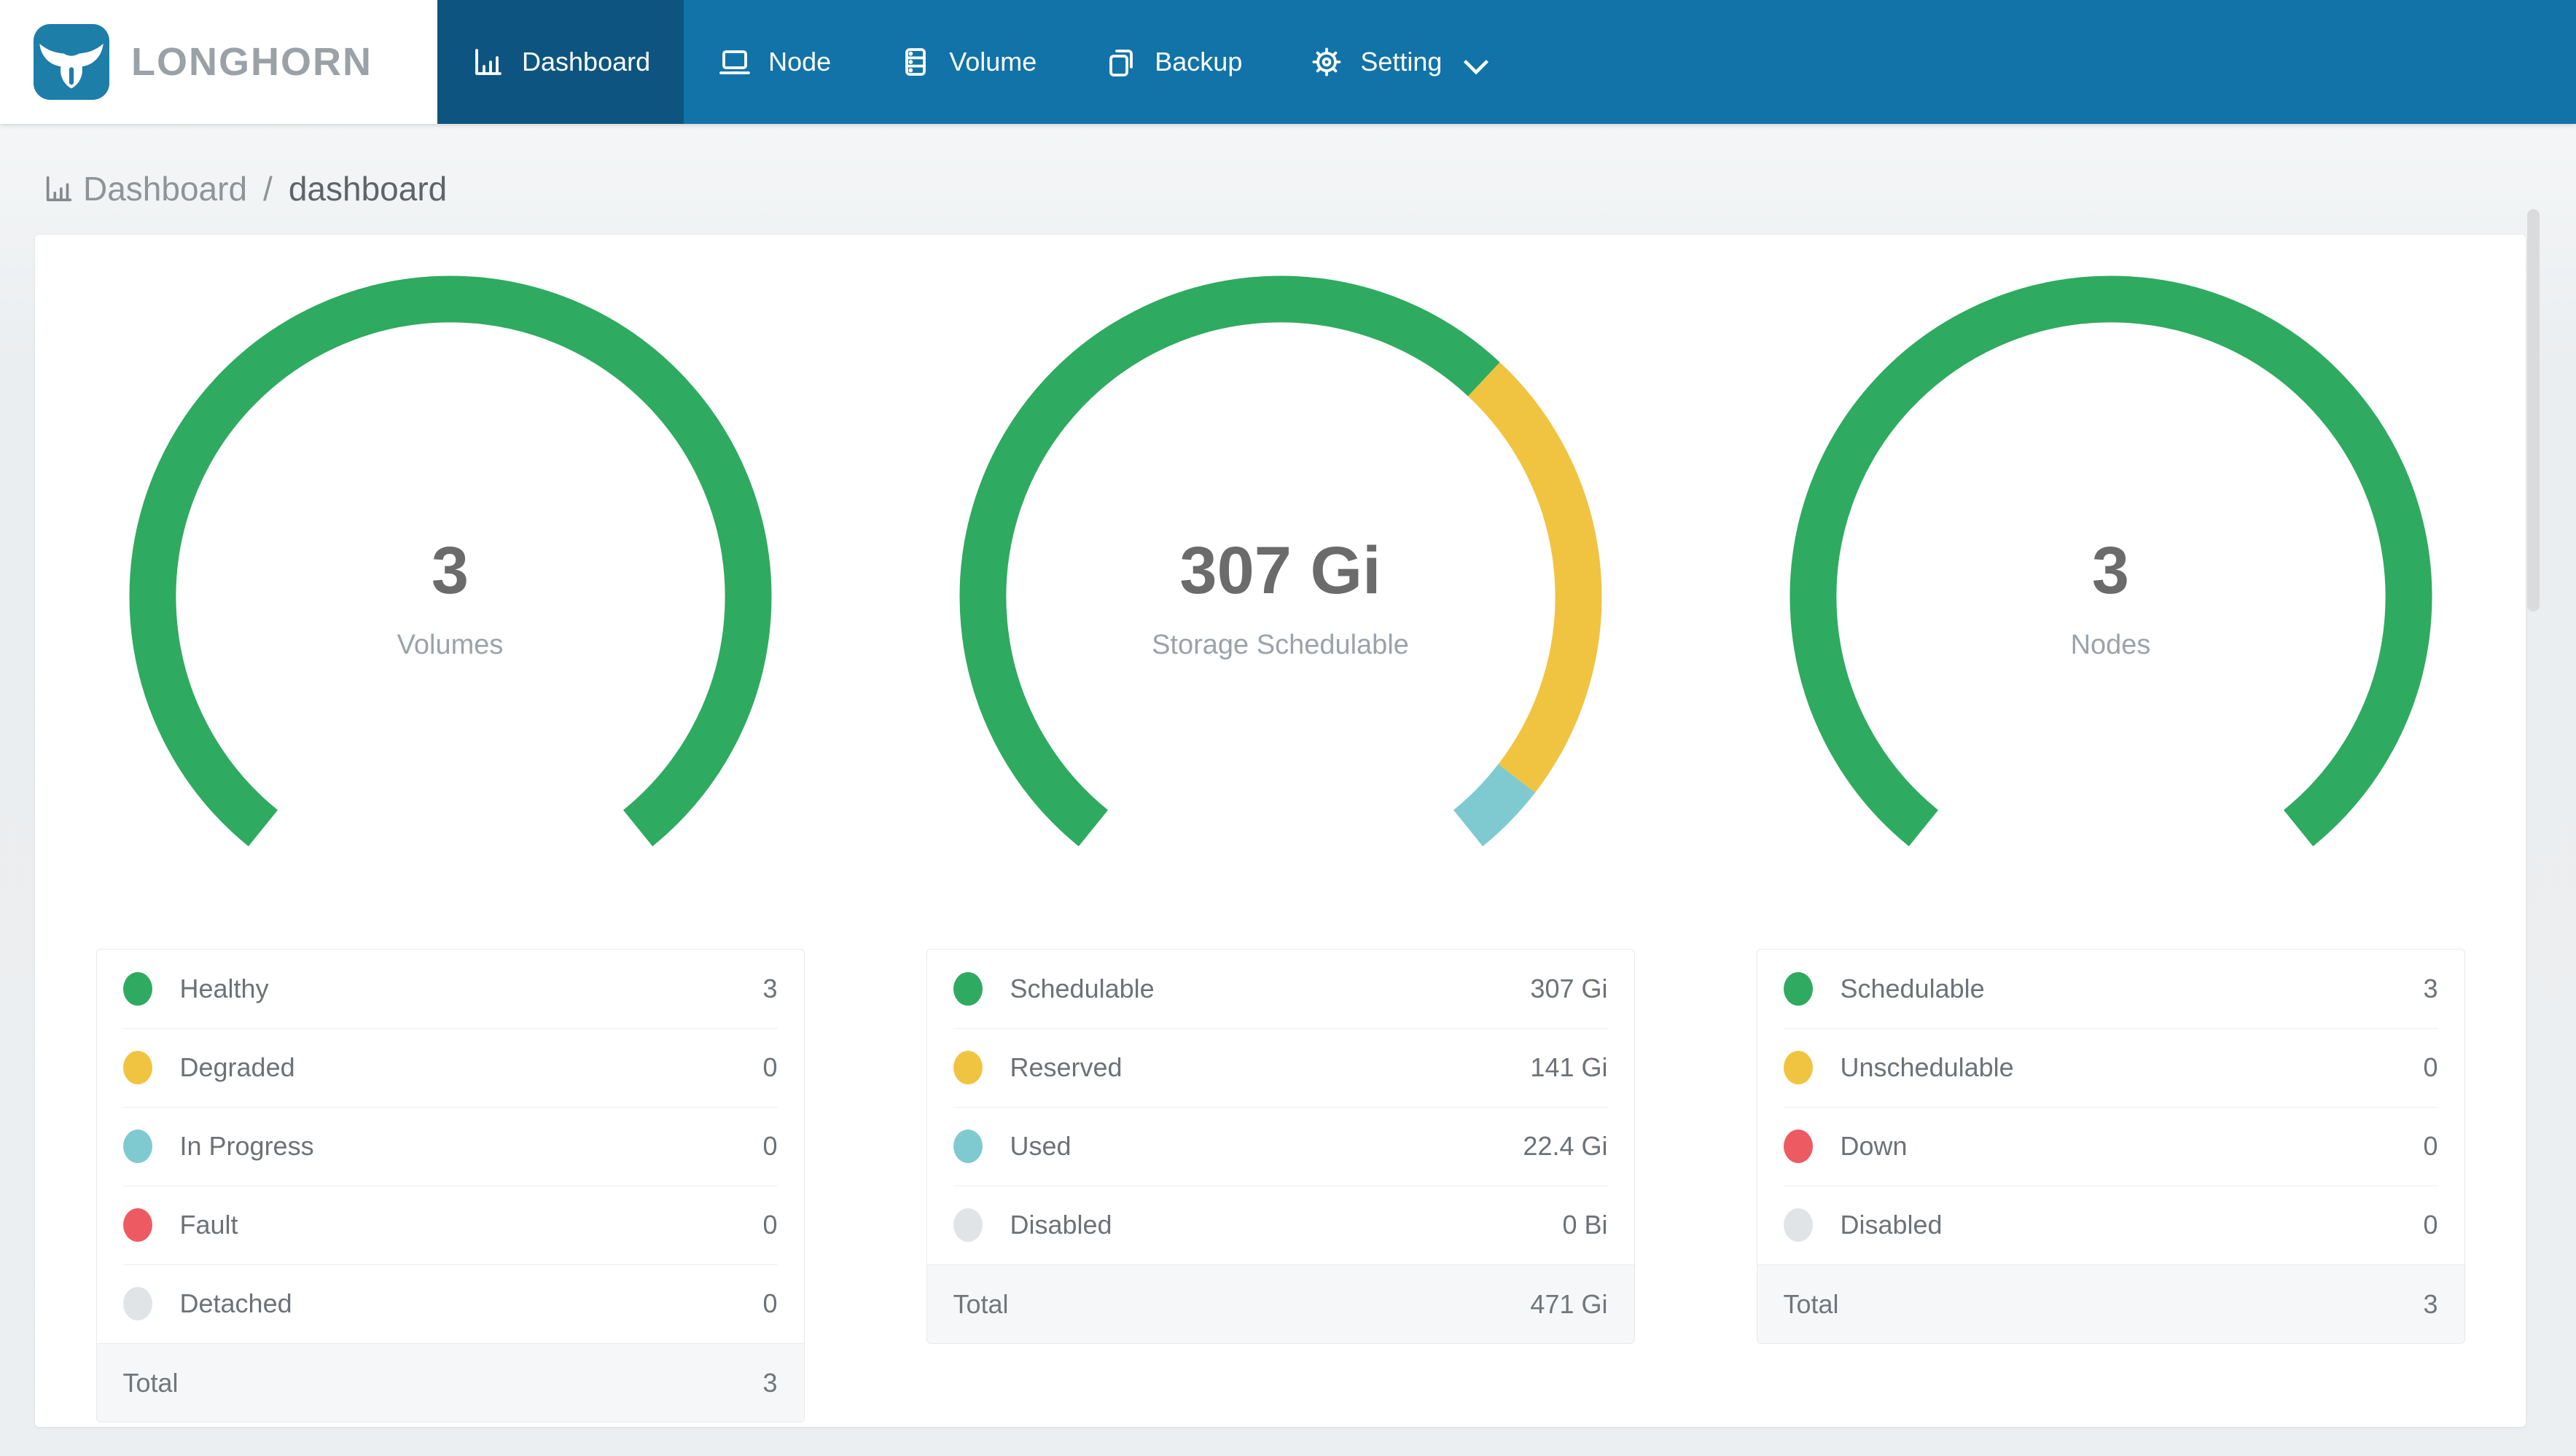 The height and width of the screenshot is (1456, 2576). I want to click on storage-gauge: 307 Gi Storage Schedulable, so click(1280, 596).